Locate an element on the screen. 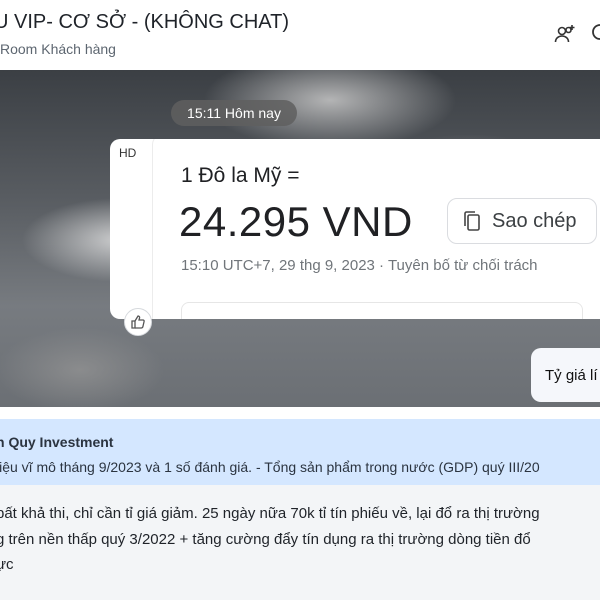  quote-author: n Quy Investment is located at coordinates (57, 442).